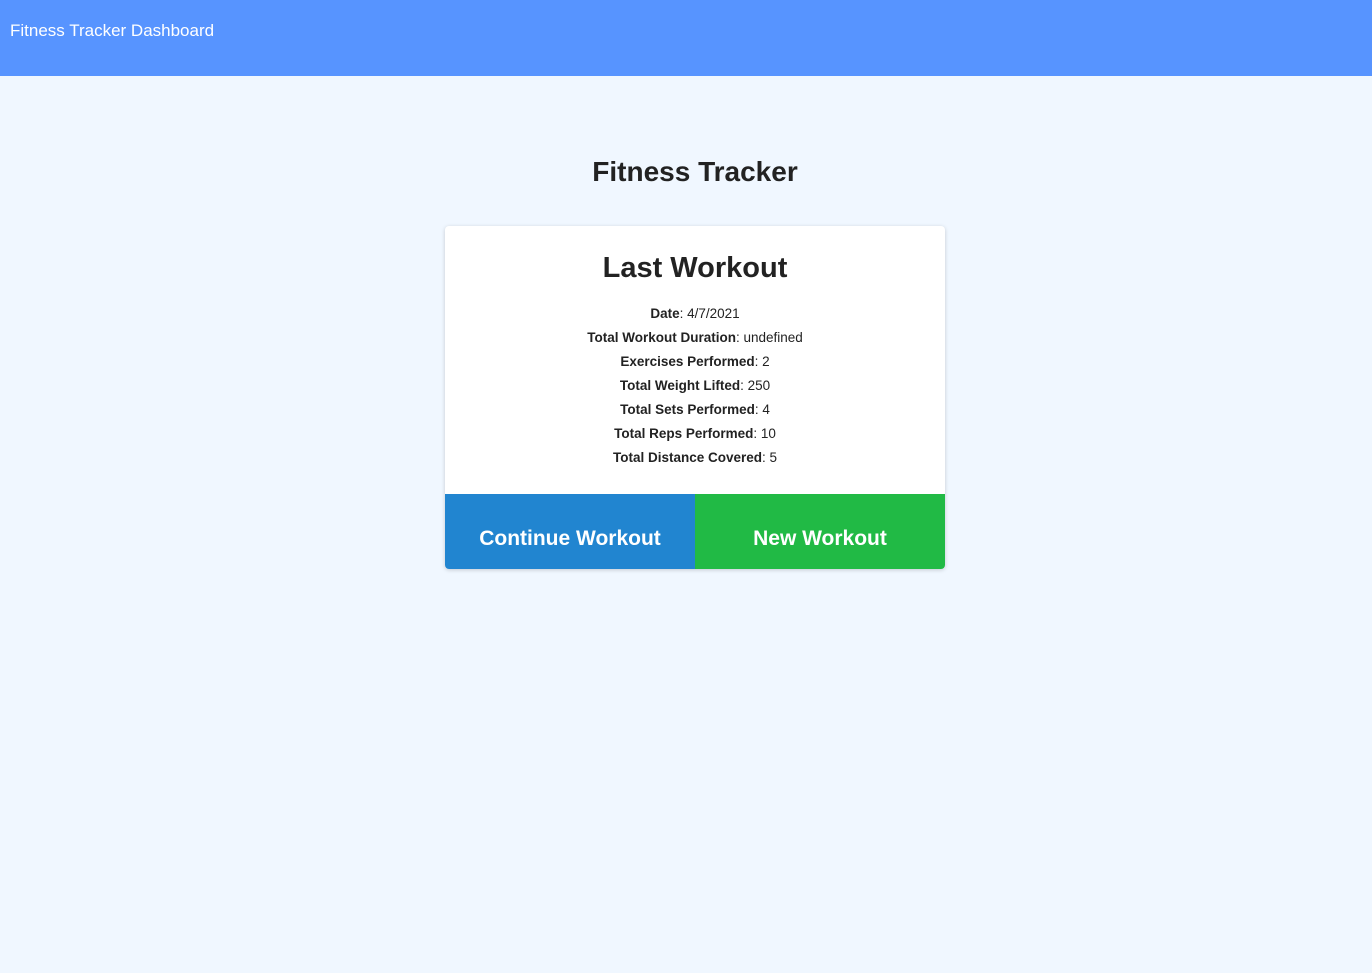 The height and width of the screenshot is (973, 1372). I want to click on stat-row-weight: Total Weight Lifted: 250, so click(695, 385).